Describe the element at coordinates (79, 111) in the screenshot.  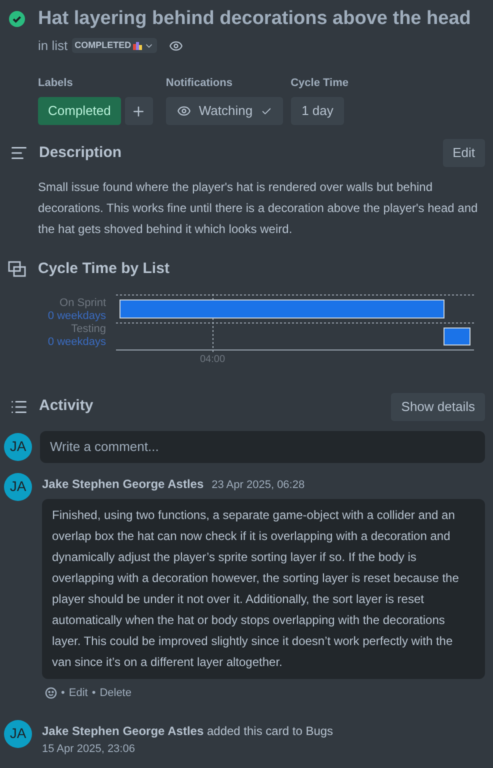
I see `label-chip: Completed` at that location.